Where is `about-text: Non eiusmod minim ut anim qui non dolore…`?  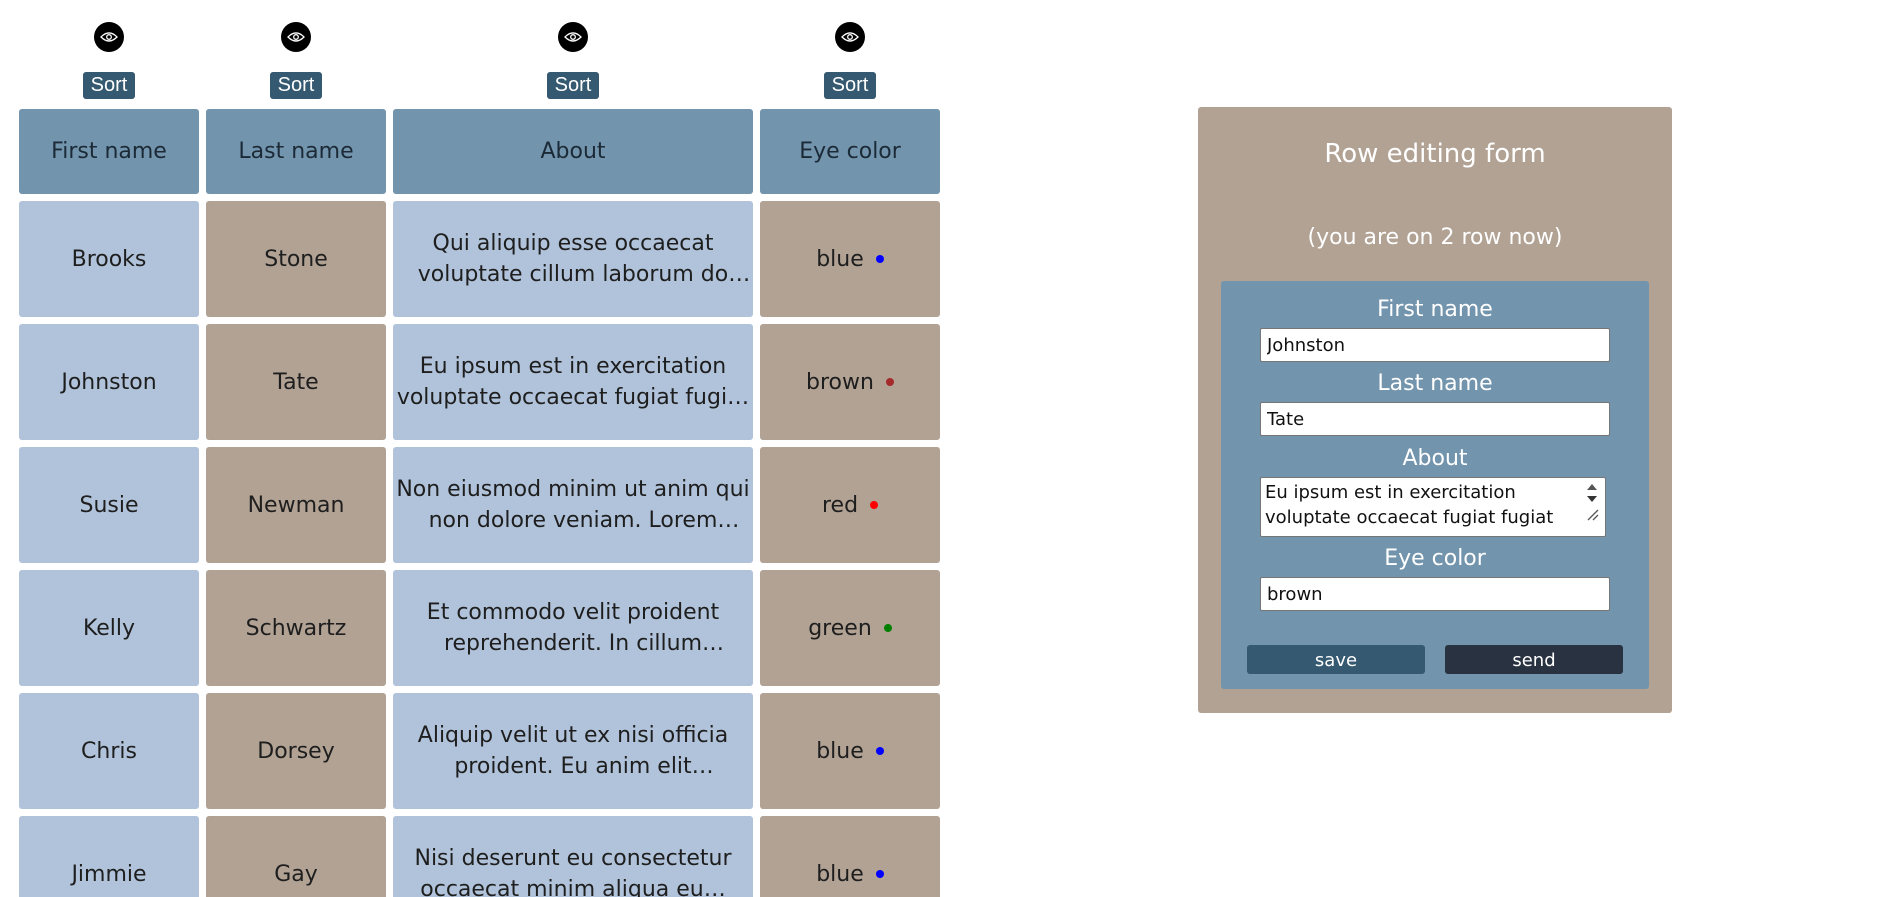
about-text: Non eiusmod minim ut anim qui non dolore… is located at coordinates (573, 505).